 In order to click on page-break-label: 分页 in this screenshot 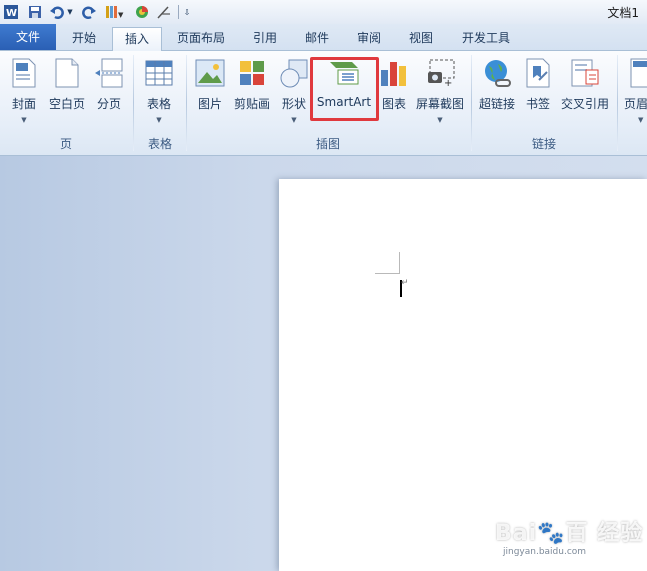, I will do `click(108, 104)`.